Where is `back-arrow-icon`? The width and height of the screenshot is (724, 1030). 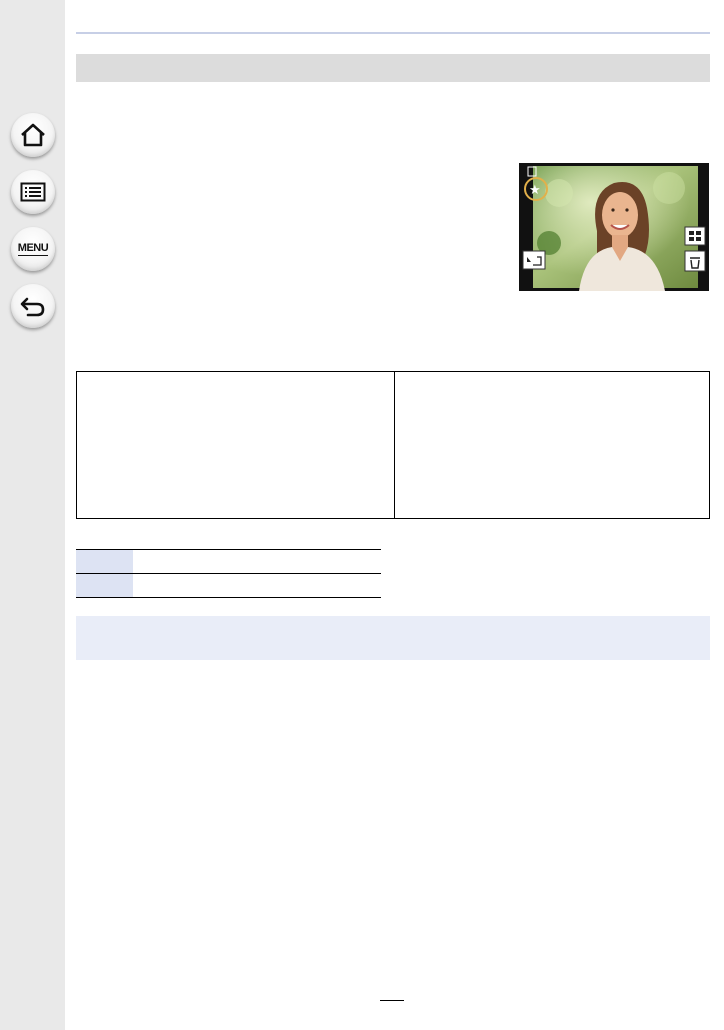
back-arrow-icon is located at coordinates (32, 307).